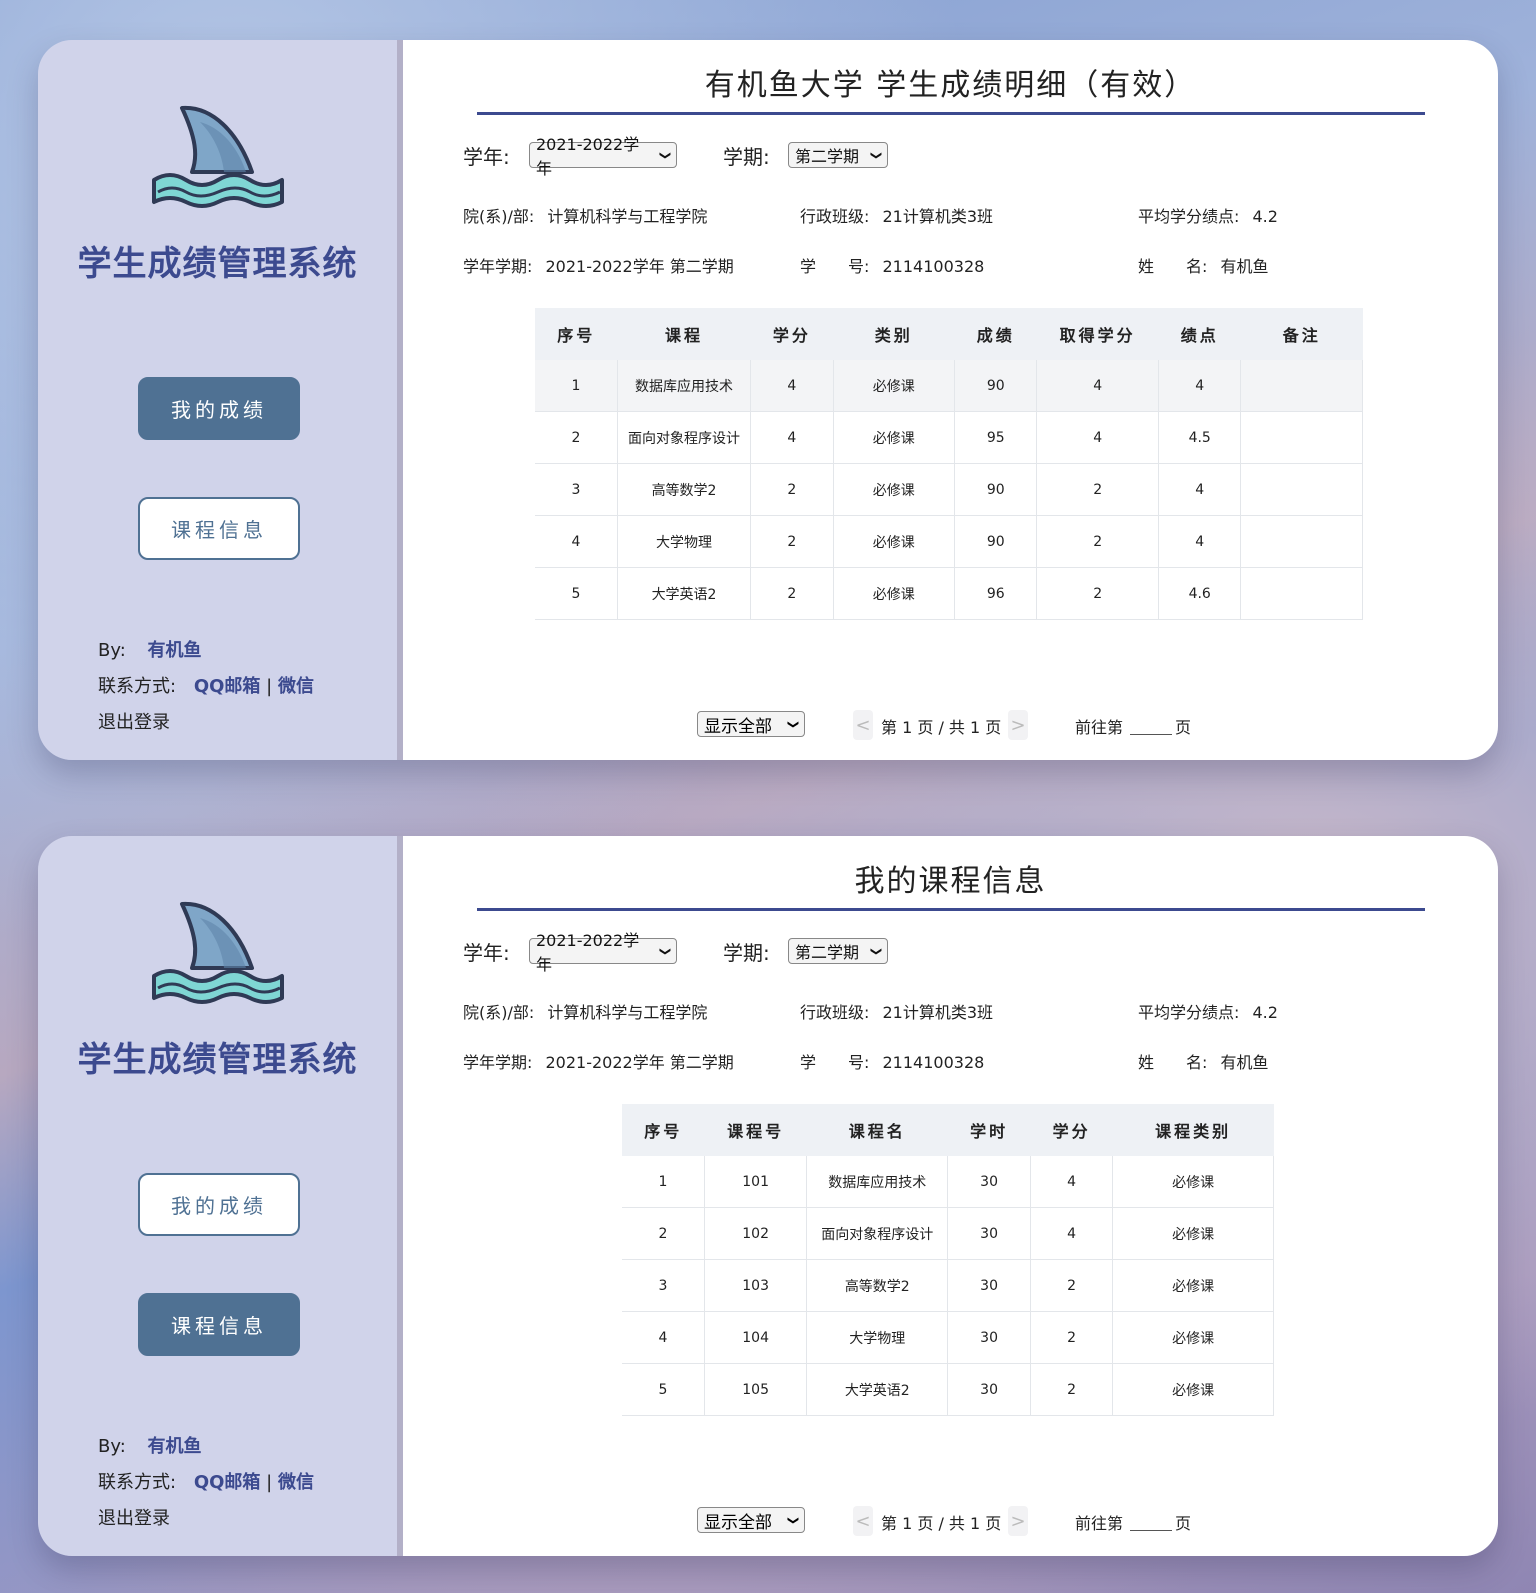 The image size is (1536, 1593). What do you see at coordinates (756, 1389) in the screenshot?
I see `table-cell: 105` at bounding box center [756, 1389].